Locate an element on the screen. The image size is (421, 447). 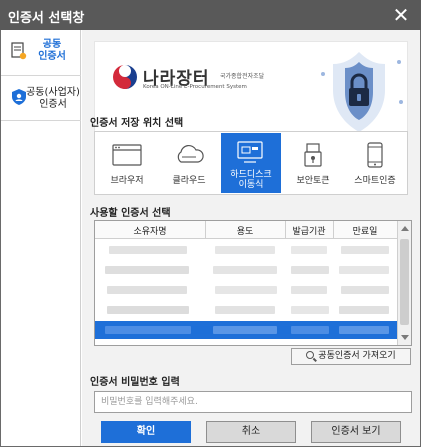
password-title: 인증서 비밀번호 입력 is located at coordinates (135, 382).